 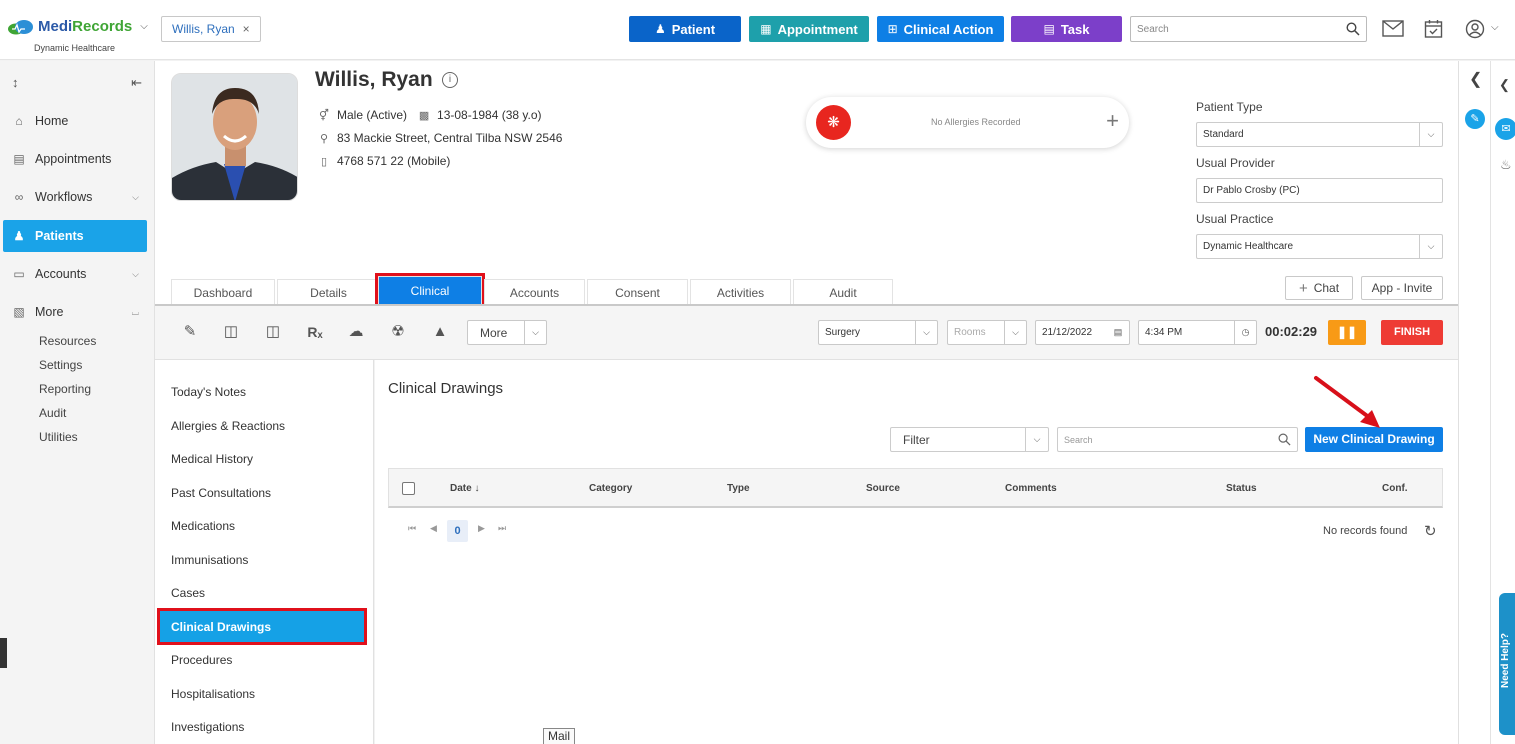 What do you see at coordinates (1430, 531) in the screenshot?
I see `refresh-icon: ↻` at bounding box center [1430, 531].